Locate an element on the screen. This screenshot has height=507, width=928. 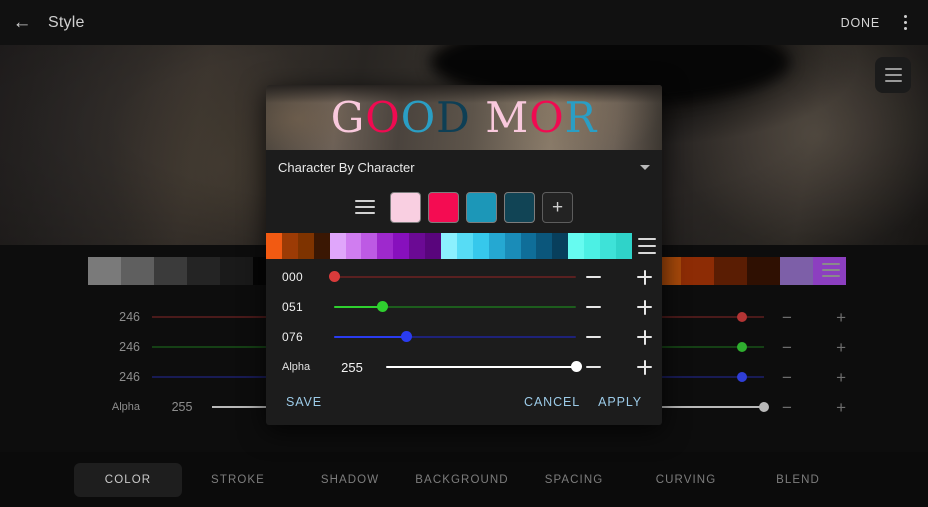
chevron-down-icon is located at coordinates (645, 167).